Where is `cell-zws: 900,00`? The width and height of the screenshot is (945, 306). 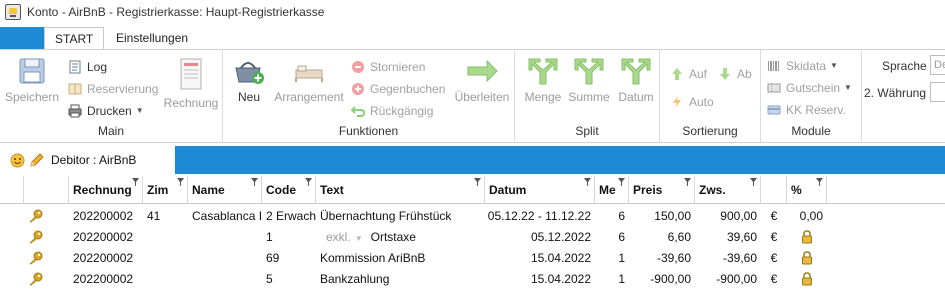
cell-zws: 900,00 is located at coordinates (728, 216).